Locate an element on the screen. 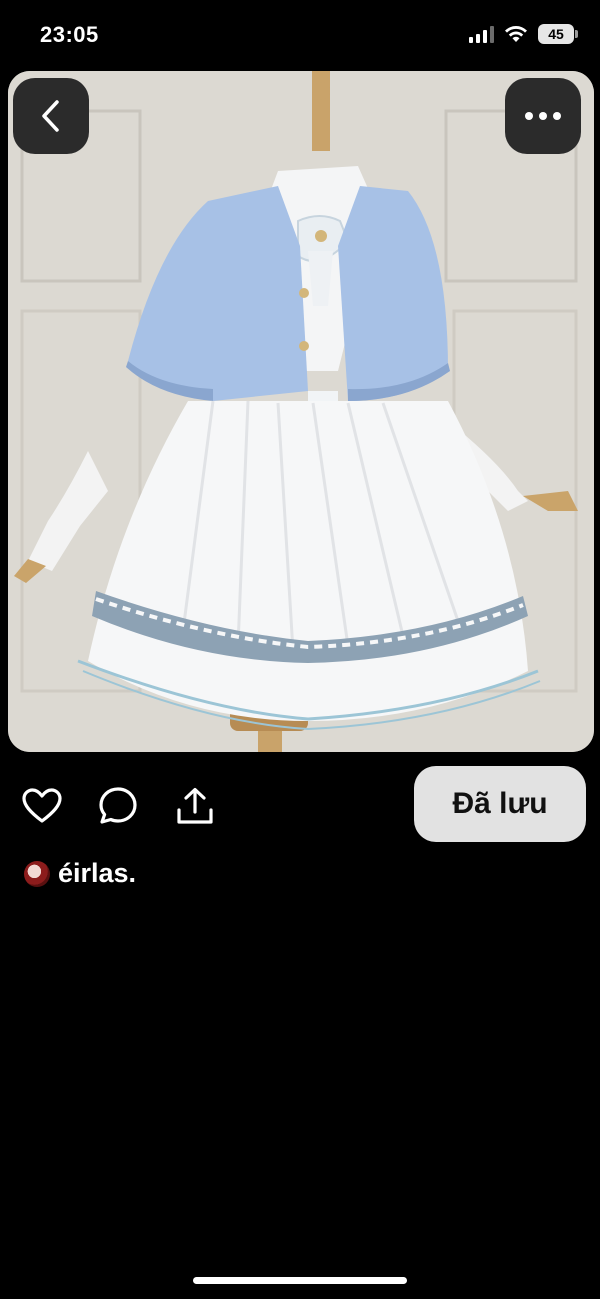 This screenshot has width=600, height=1299. pin-author: éirlas. is located at coordinates (80, 873).